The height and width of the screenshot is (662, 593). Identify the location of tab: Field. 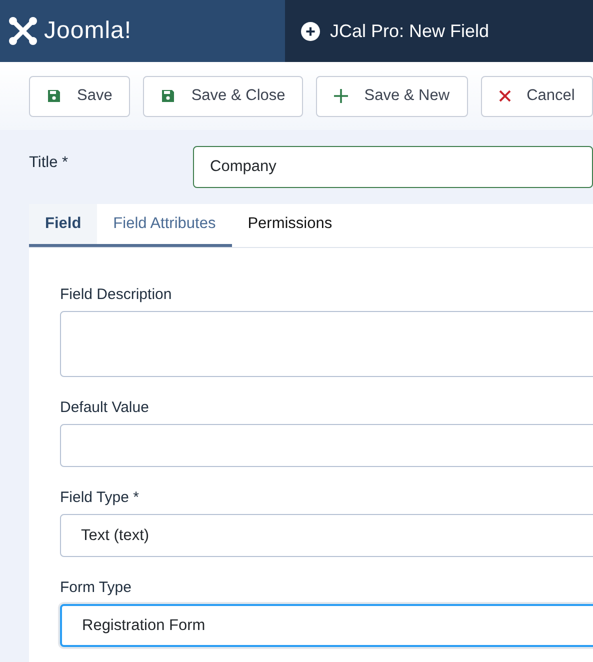
(63, 225).